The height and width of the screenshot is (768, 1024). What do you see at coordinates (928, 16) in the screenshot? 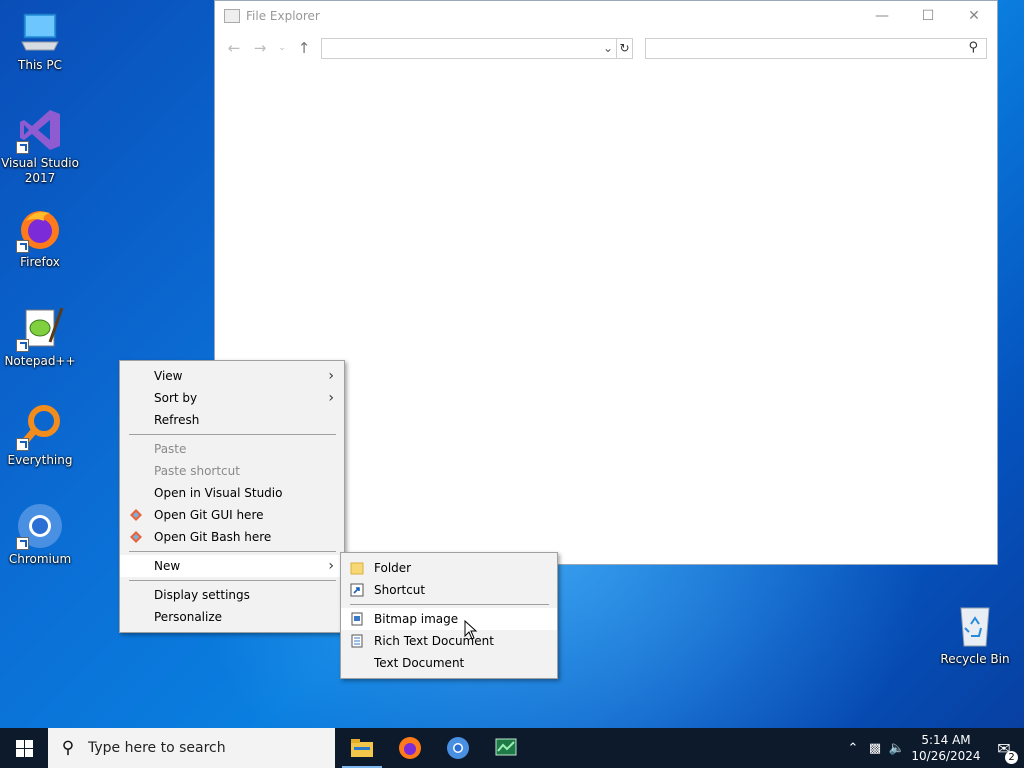
I see `maximize-button: ☐` at bounding box center [928, 16].